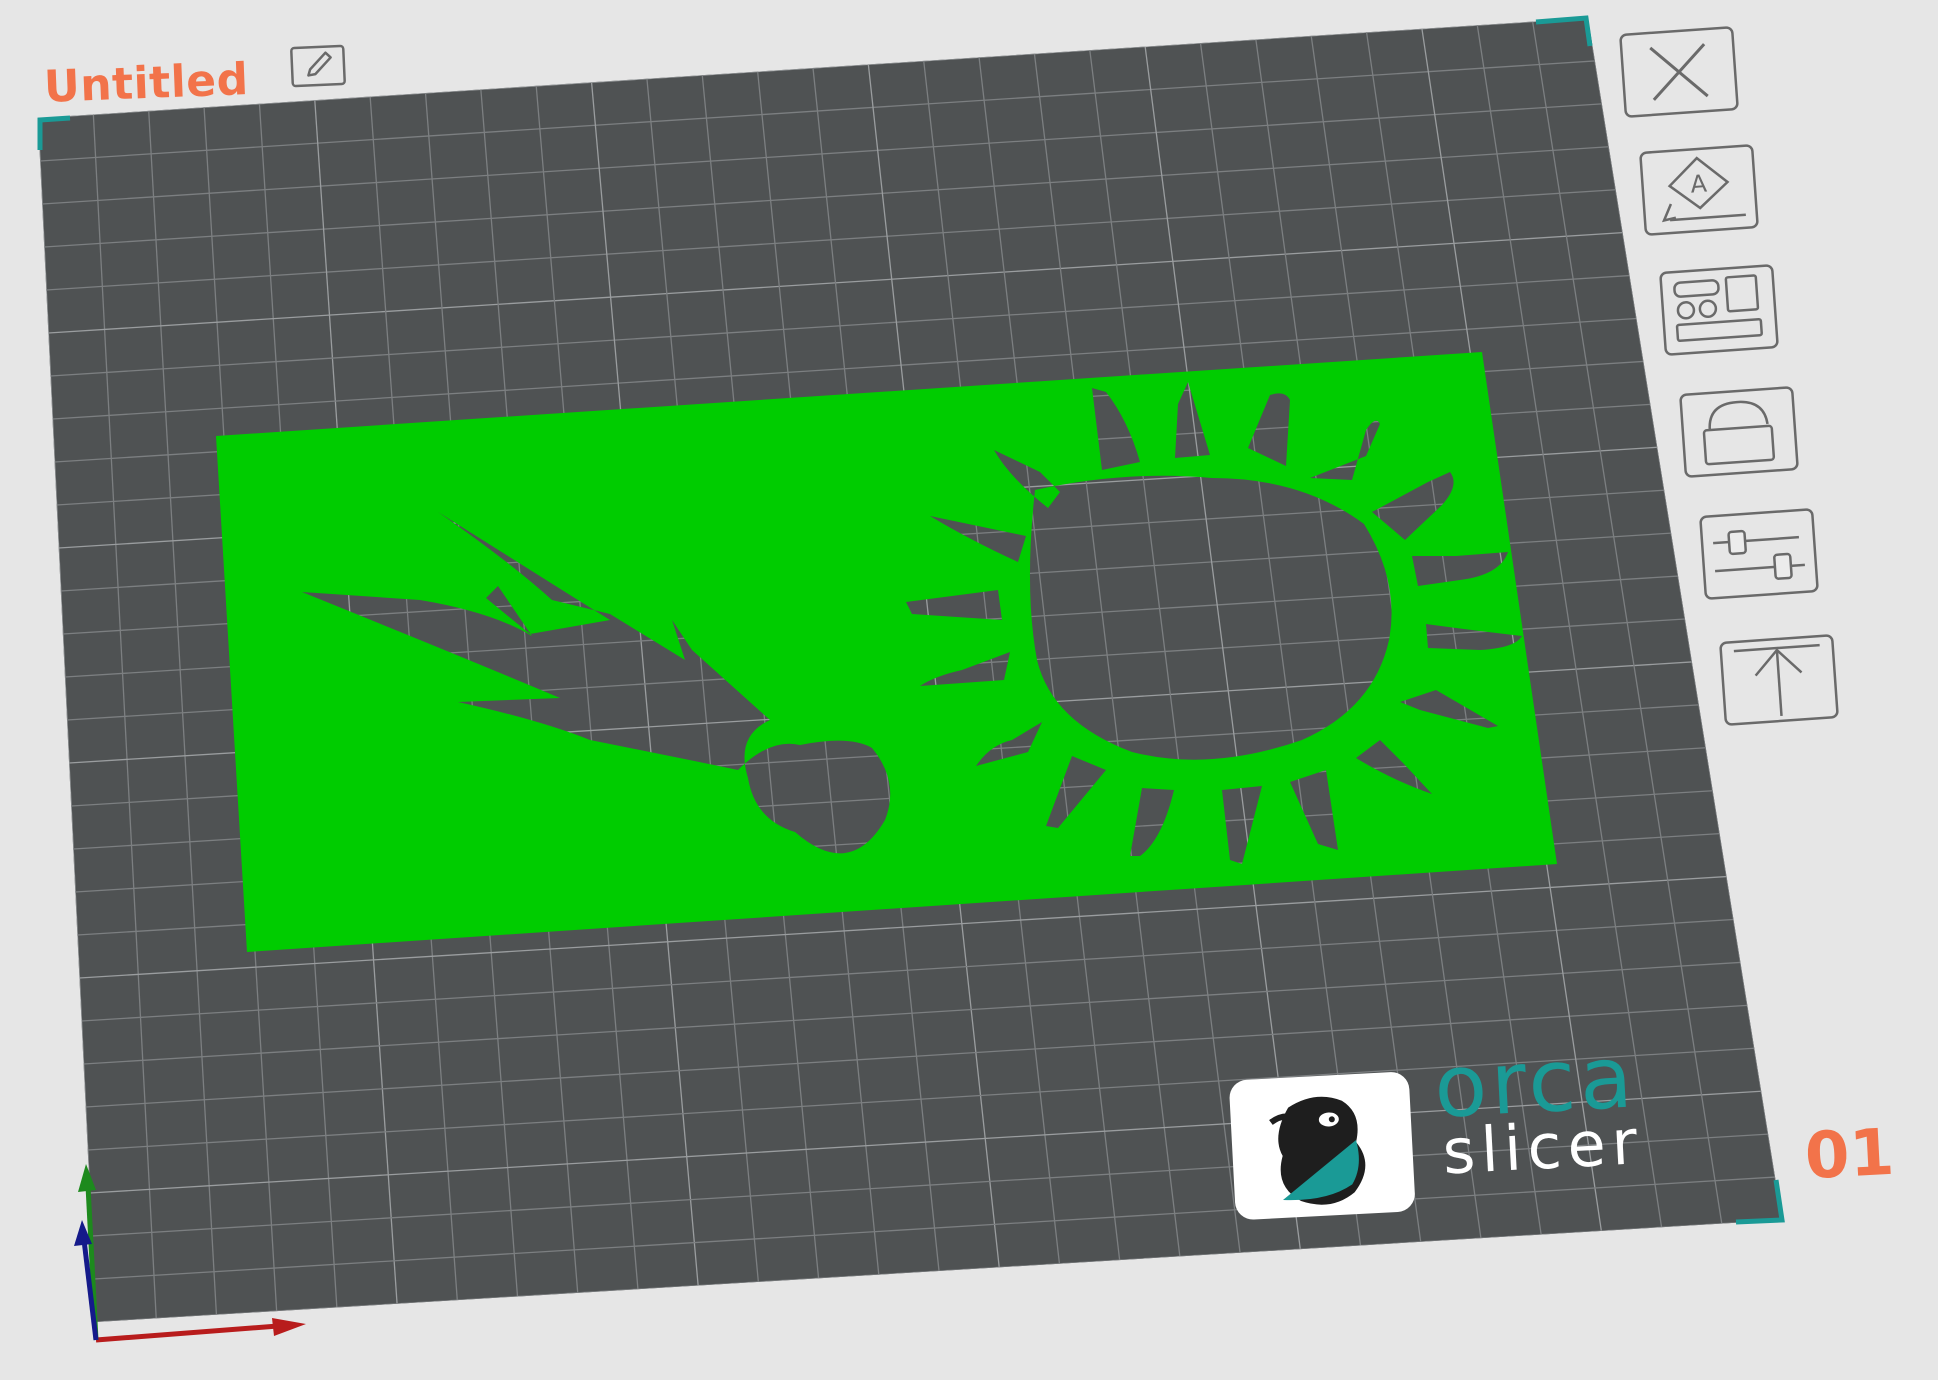  Describe the element at coordinates (1542, 1147) in the screenshot. I see `logo-text-slicer: slicer` at that location.